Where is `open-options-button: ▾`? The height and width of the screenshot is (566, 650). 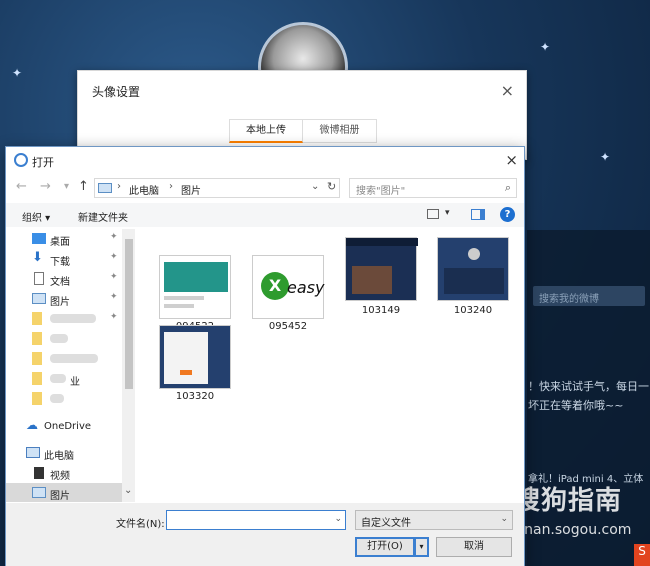 open-options-button: ▾ is located at coordinates (422, 547).